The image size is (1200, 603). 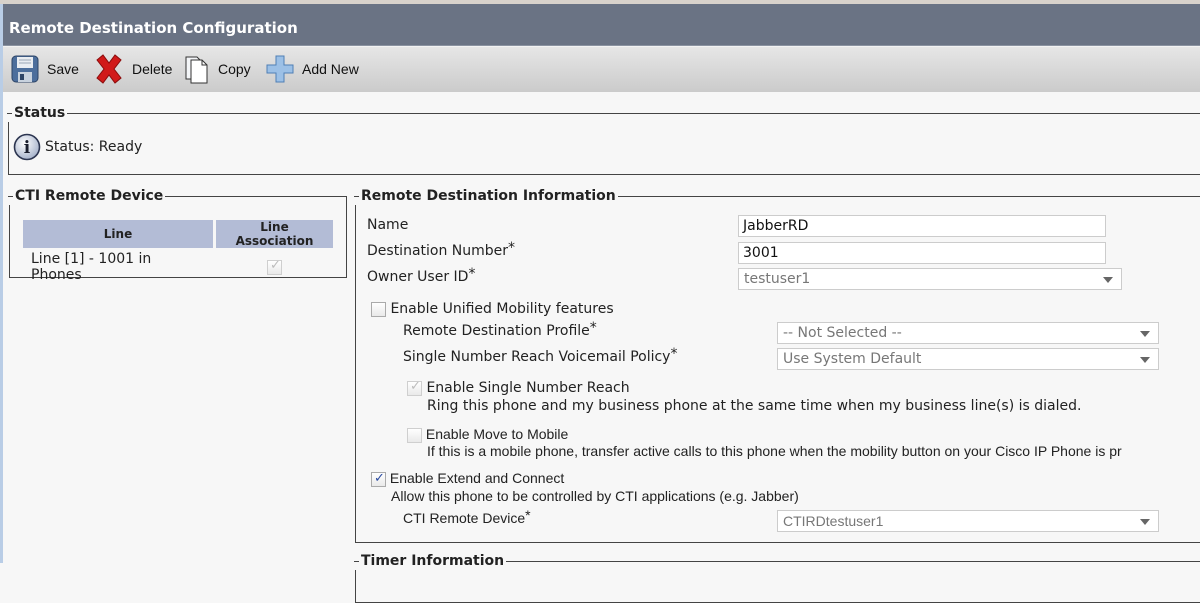 What do you see at coordinates (486, 196) in the screenshot?
I see `remote-destination-info-legend: Remote Destination Information` at bounding box center [486, 196].